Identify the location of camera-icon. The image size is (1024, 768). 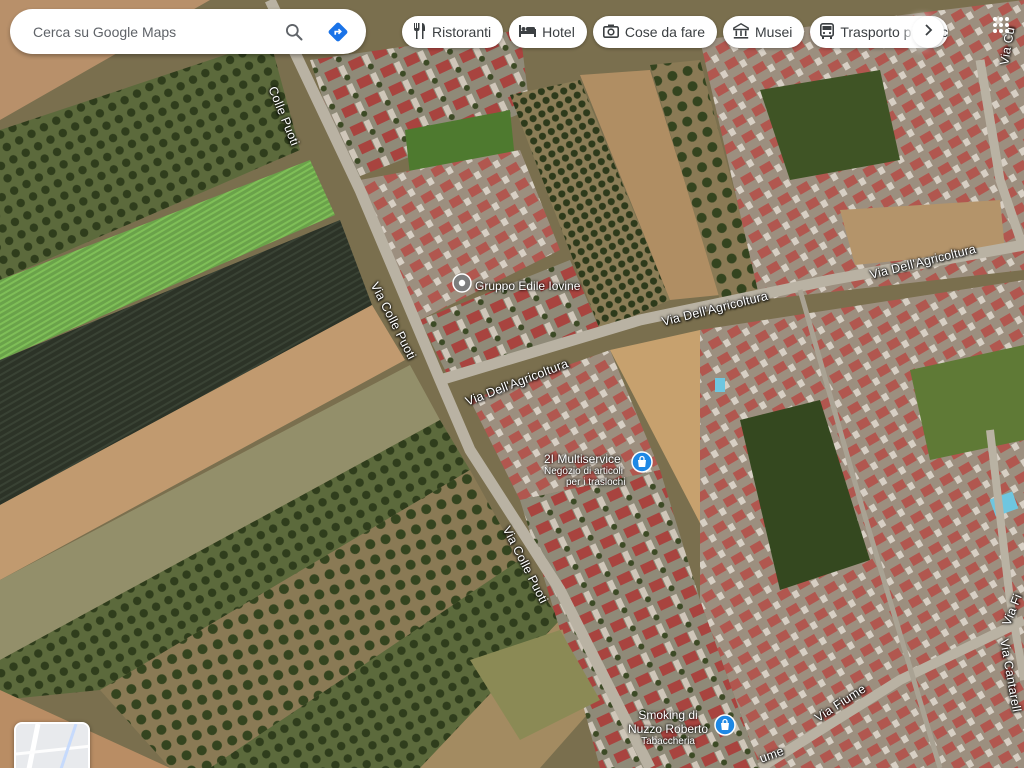
(610, 32).